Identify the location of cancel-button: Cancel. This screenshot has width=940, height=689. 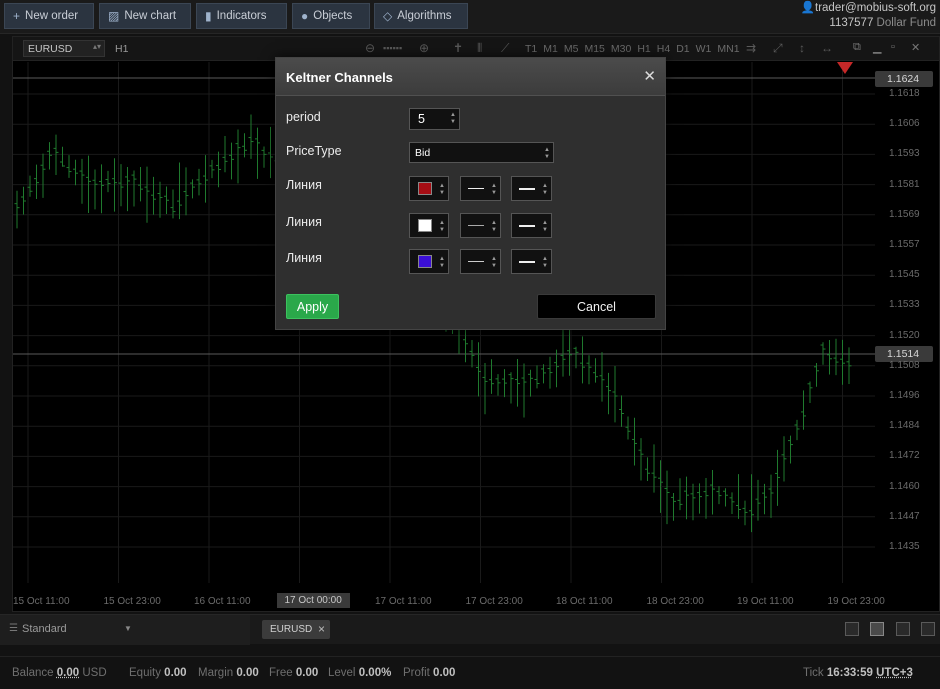
(596, 306).